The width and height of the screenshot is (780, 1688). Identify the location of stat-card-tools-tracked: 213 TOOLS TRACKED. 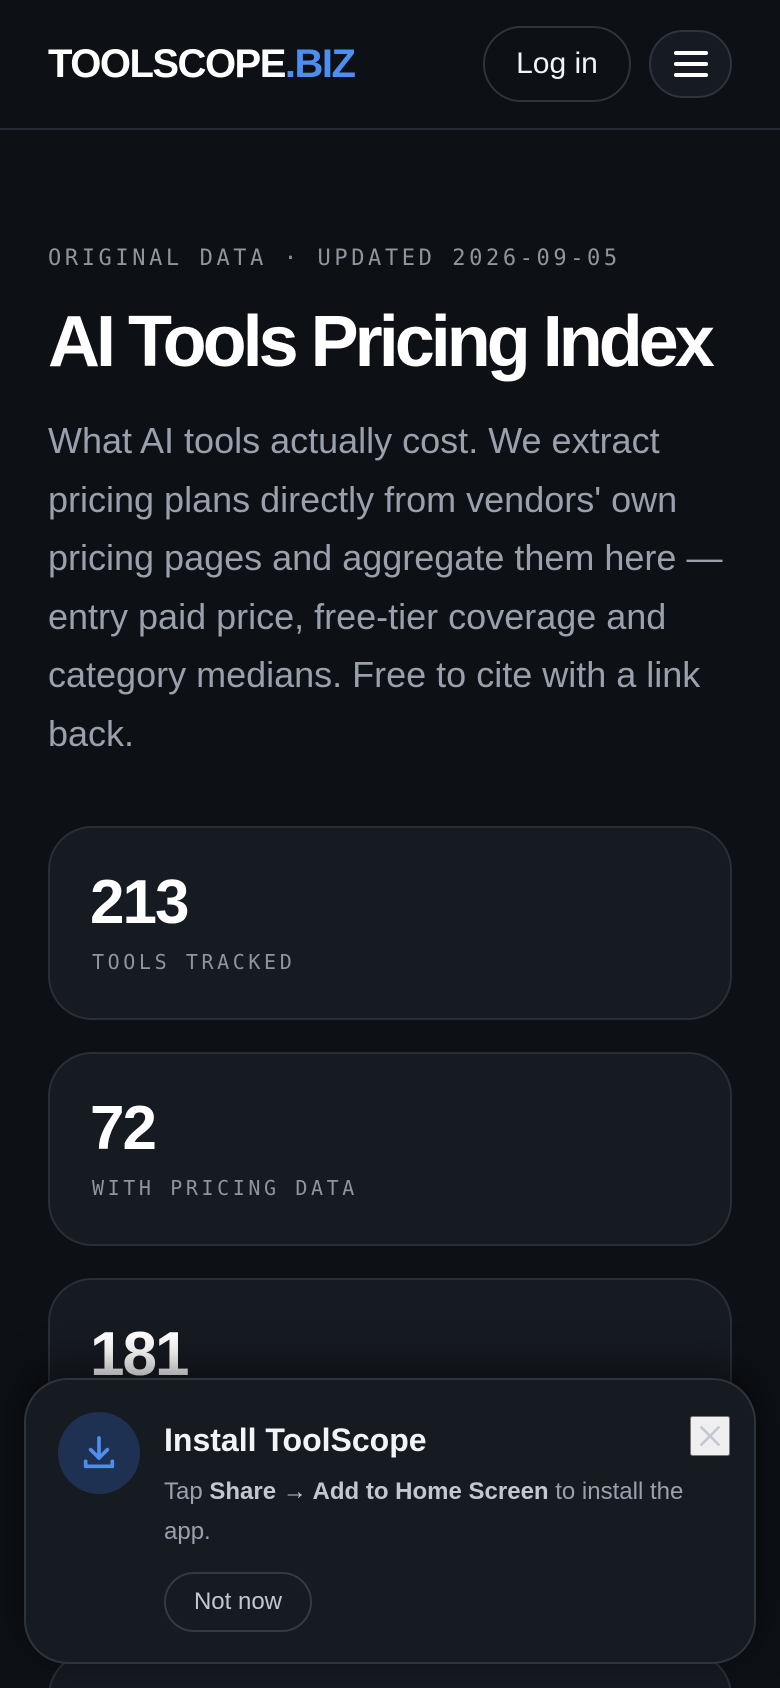
(390, 923).